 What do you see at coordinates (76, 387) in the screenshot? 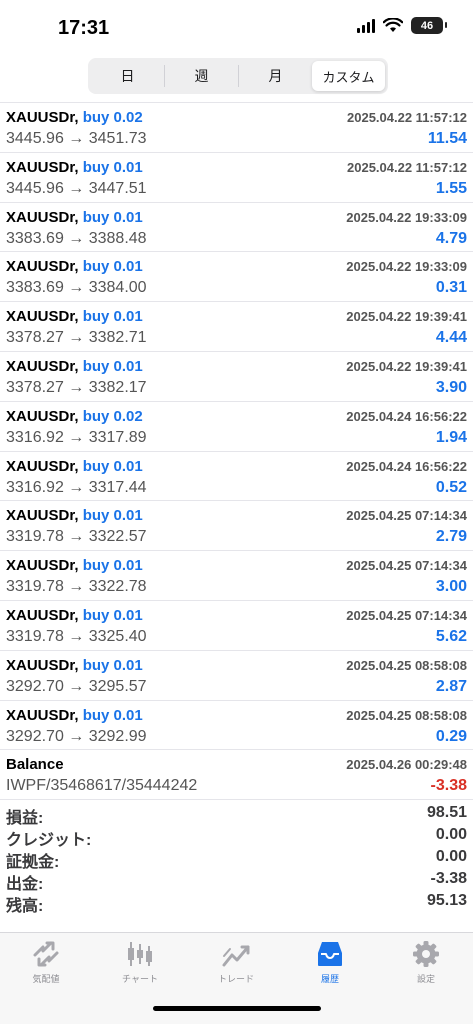
I see `deal-prices: 3378.27 → 3382.17` at bounding box center [76, 387].